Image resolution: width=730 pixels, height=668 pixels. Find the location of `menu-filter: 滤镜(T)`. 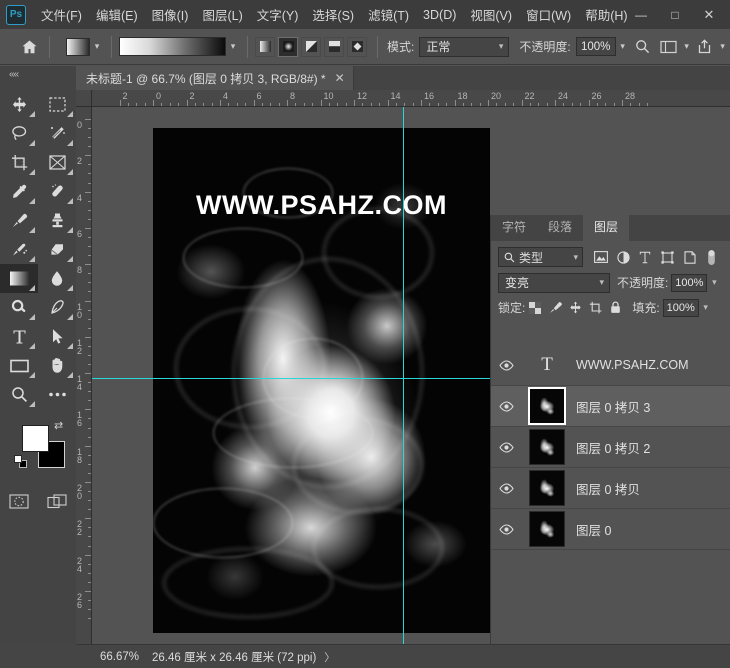

menu-filter: 滤镜(T) is located at coordinates (388, 14).